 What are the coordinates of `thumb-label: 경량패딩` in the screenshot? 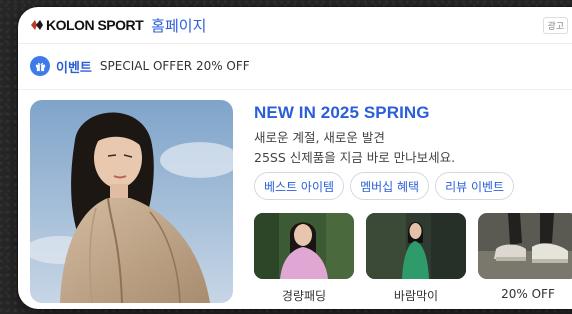 It's located at (304, 296).